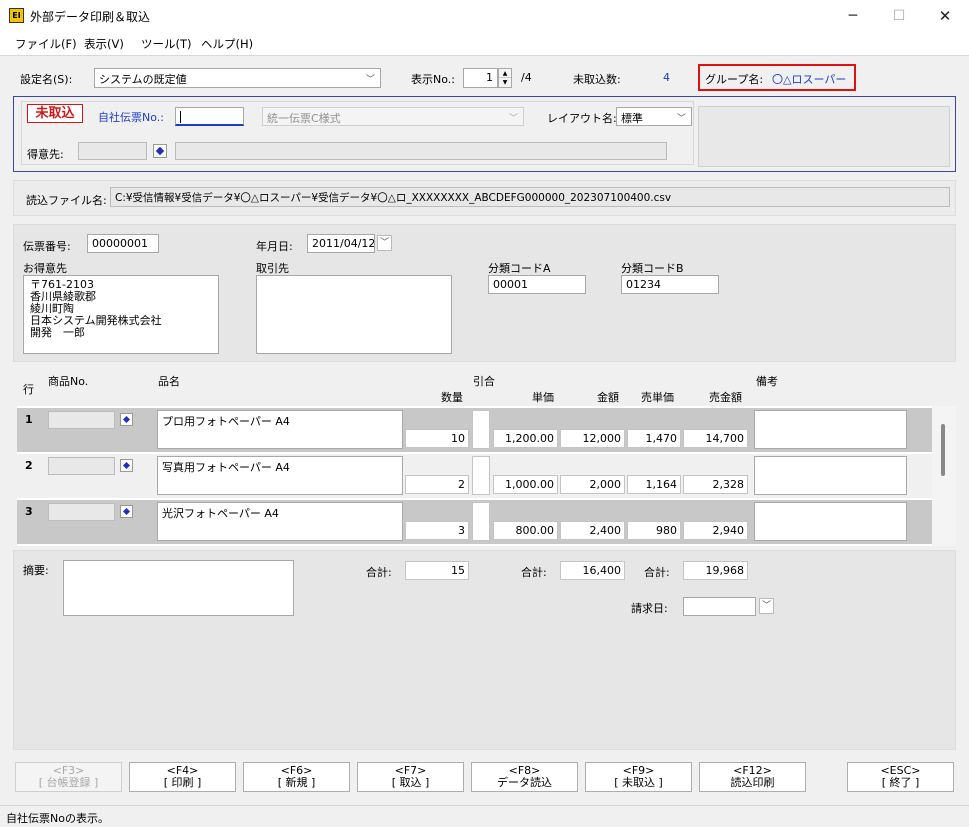  I want to click on customer-name-field, so click(421, 151).